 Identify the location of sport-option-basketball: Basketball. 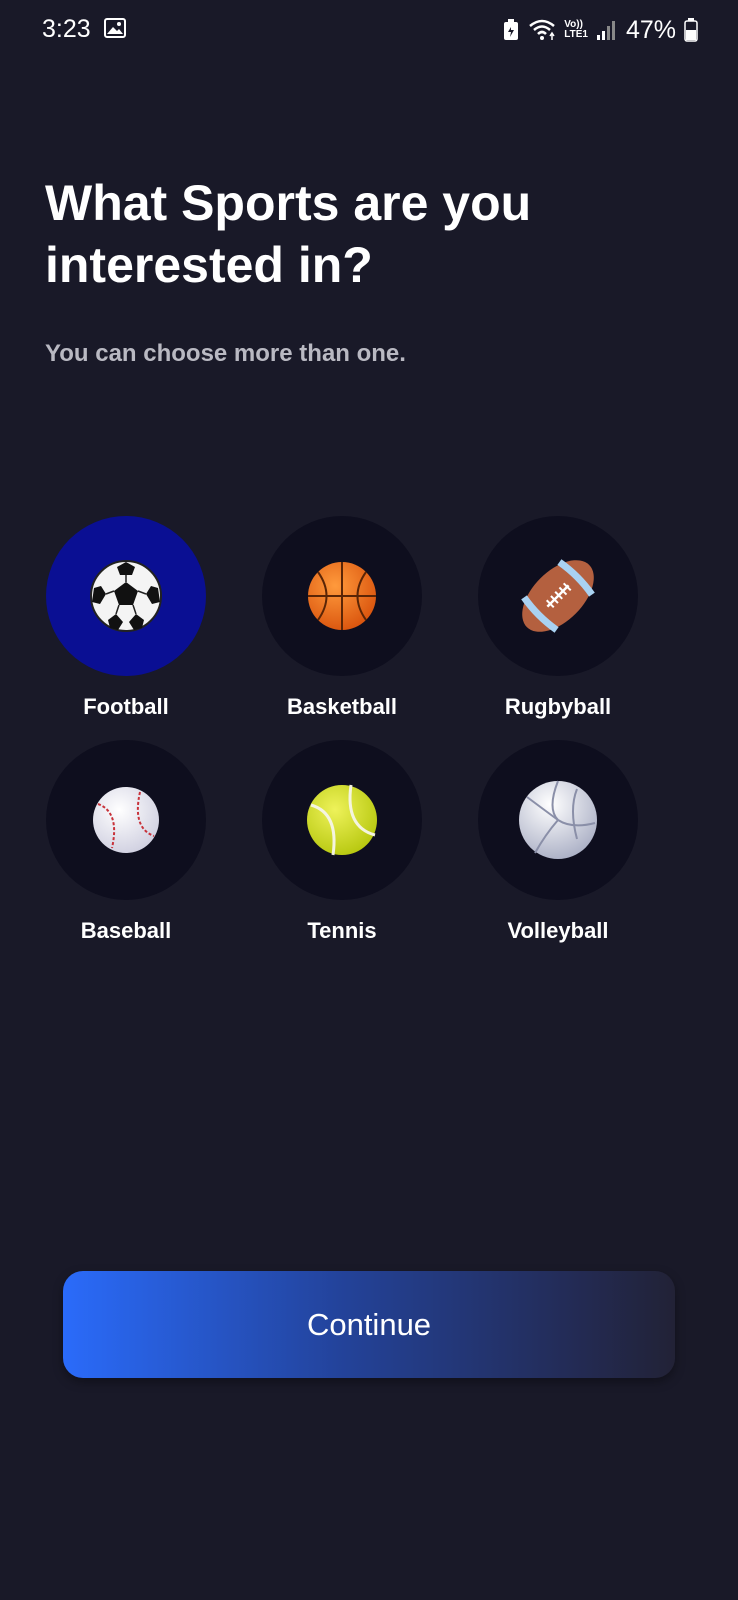
(317, 621).